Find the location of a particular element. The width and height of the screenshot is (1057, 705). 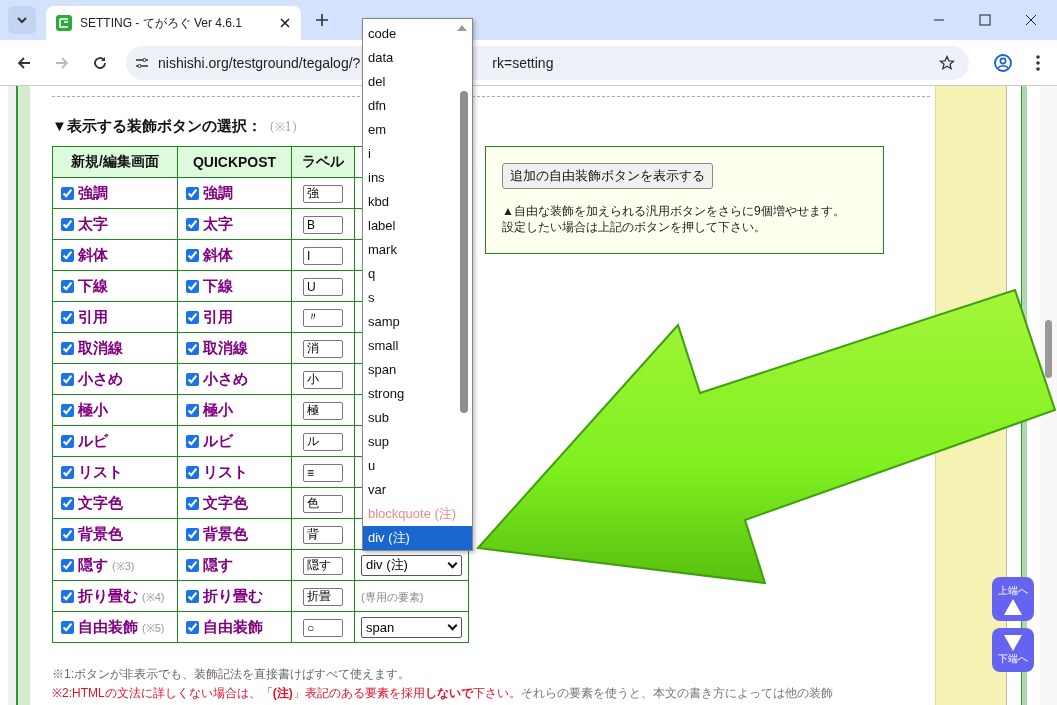

star-icon is located at coordinates (947, 62).